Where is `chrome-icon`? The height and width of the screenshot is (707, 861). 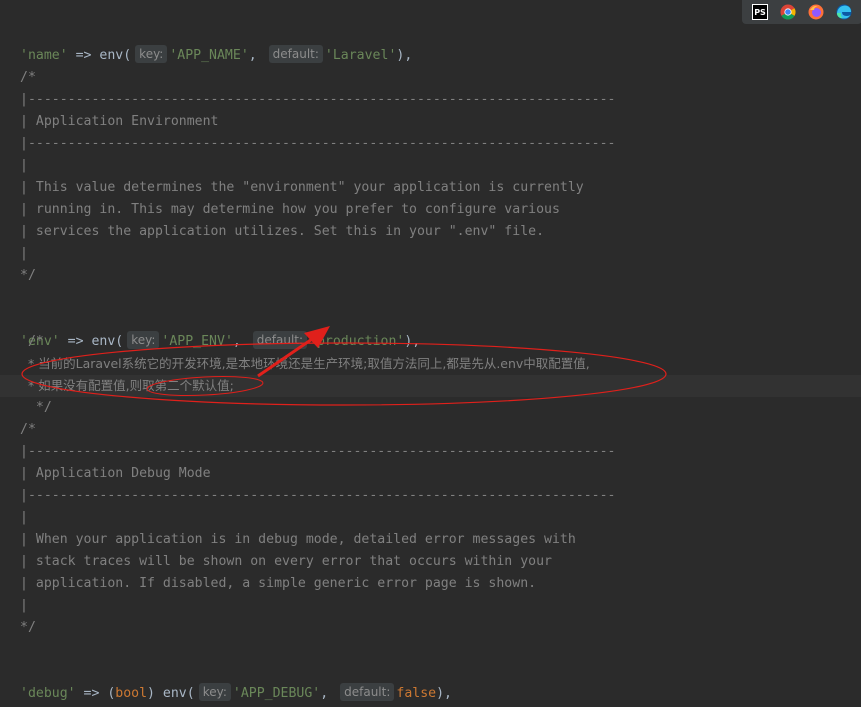
chrome-icon is located at coordinates (788, 12).